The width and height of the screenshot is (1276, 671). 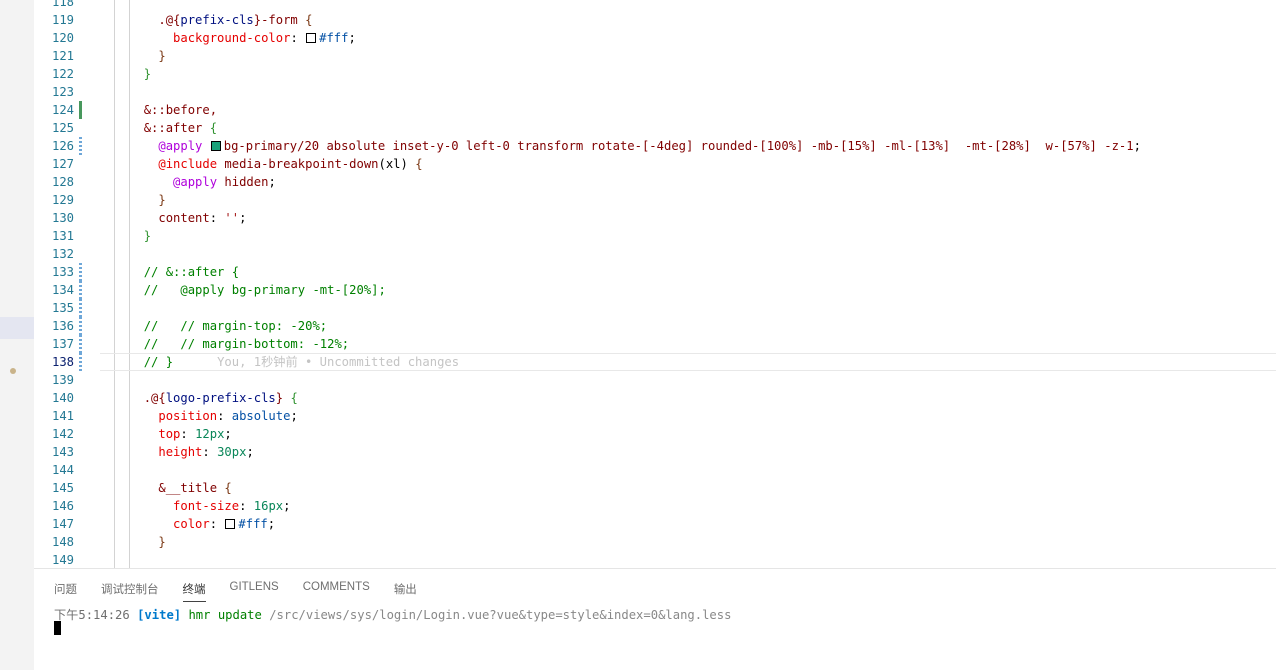 What do you see at coordinates (655, 254) in the screenshot?
I see `code-line: 132` at bounding box center [655, 254].